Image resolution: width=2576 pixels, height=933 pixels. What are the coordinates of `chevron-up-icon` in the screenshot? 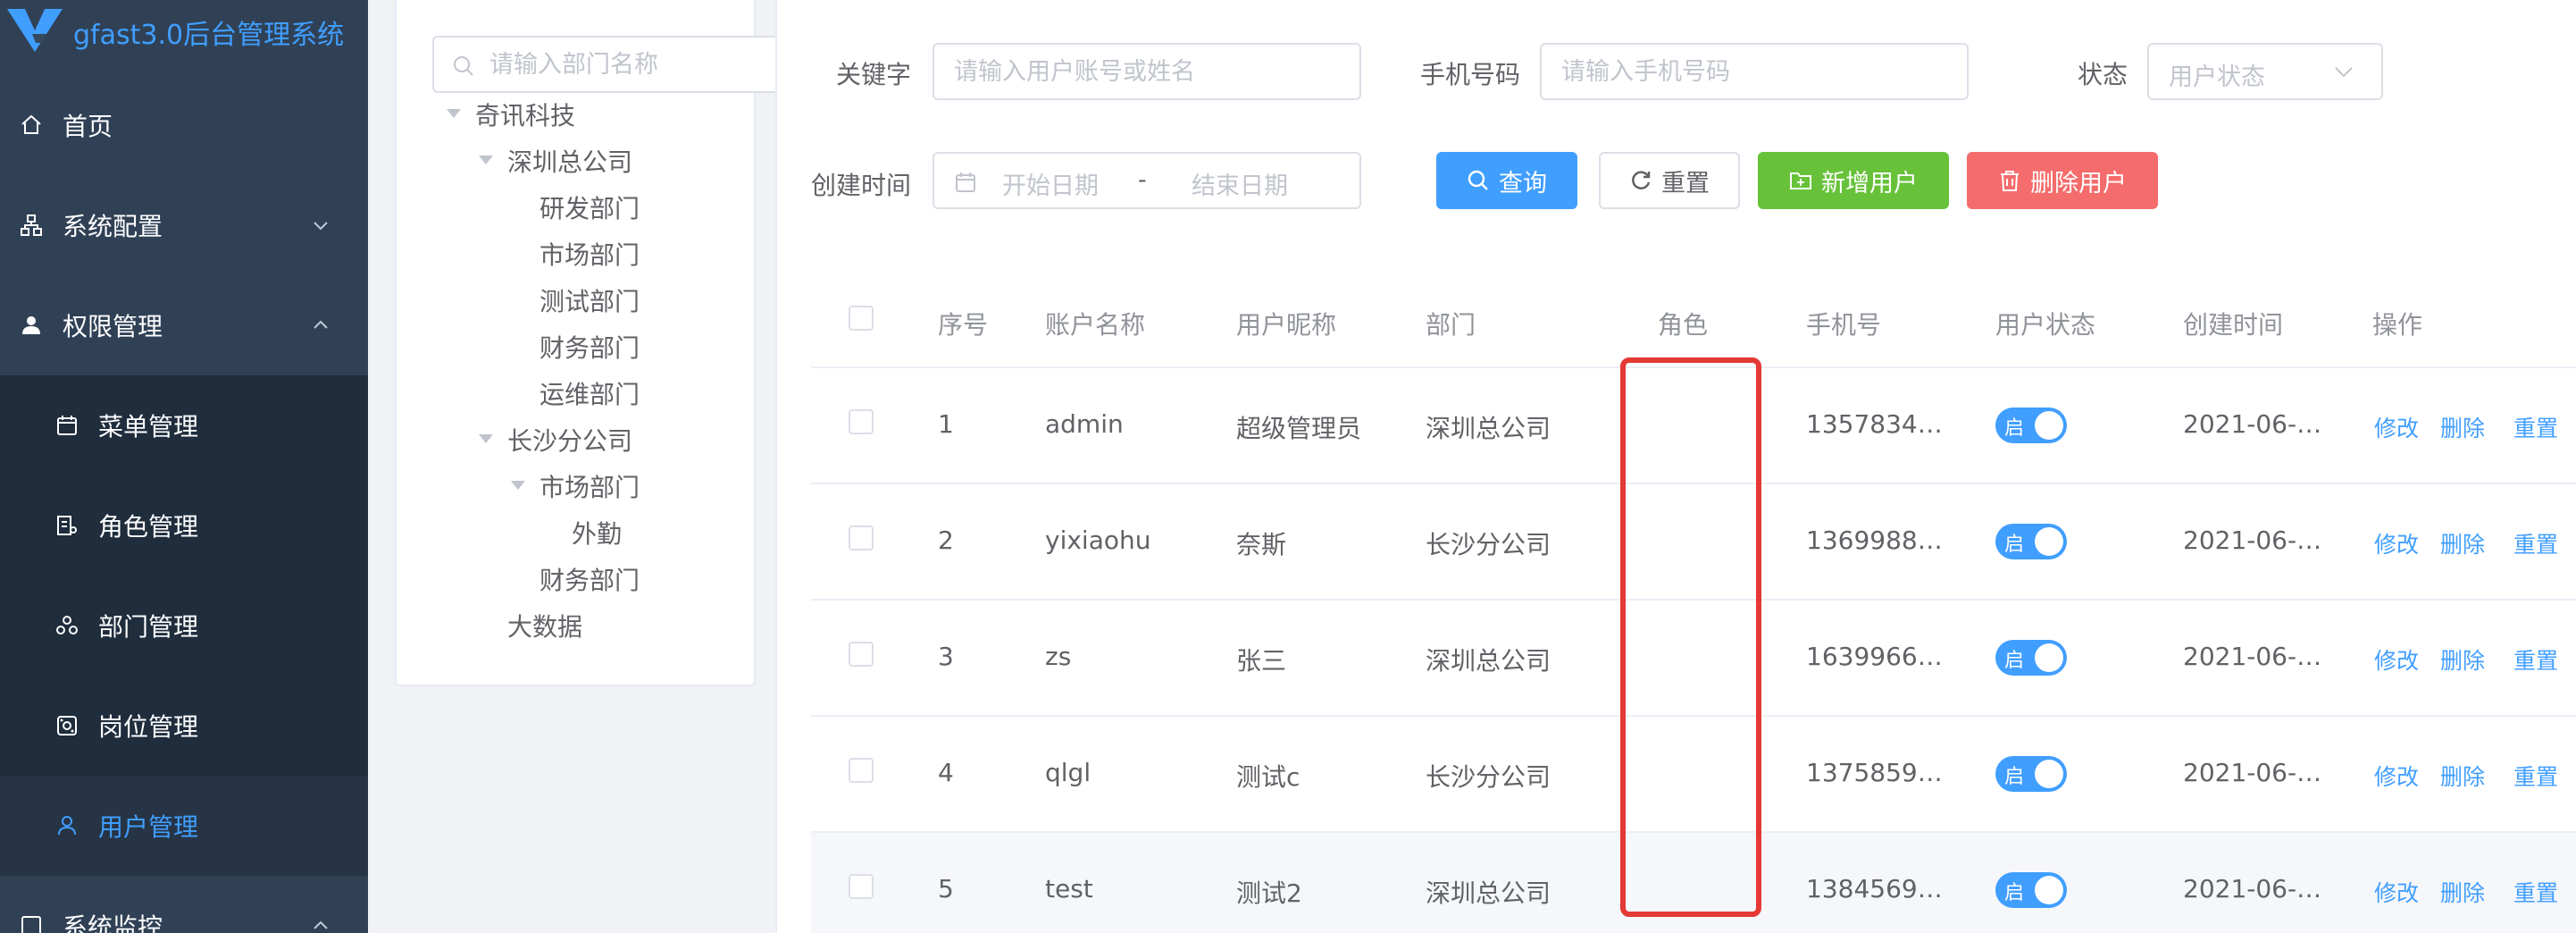 It's located at (321, 924).